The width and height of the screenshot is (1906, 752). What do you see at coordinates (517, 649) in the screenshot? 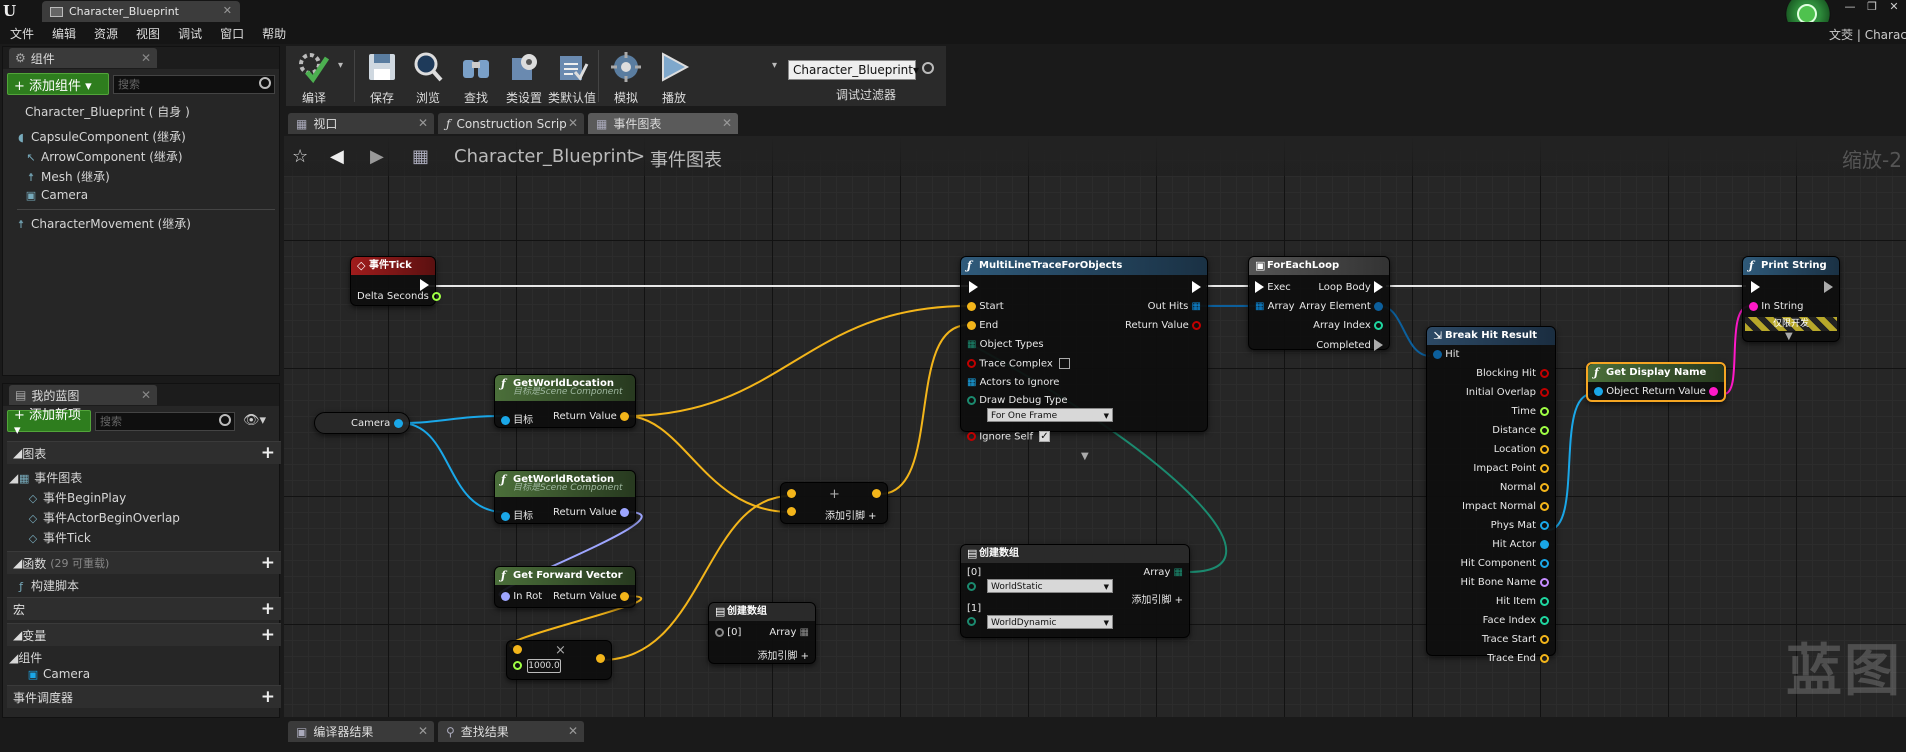
I see `multiply-a-pin` at bounding box center [517, 649].